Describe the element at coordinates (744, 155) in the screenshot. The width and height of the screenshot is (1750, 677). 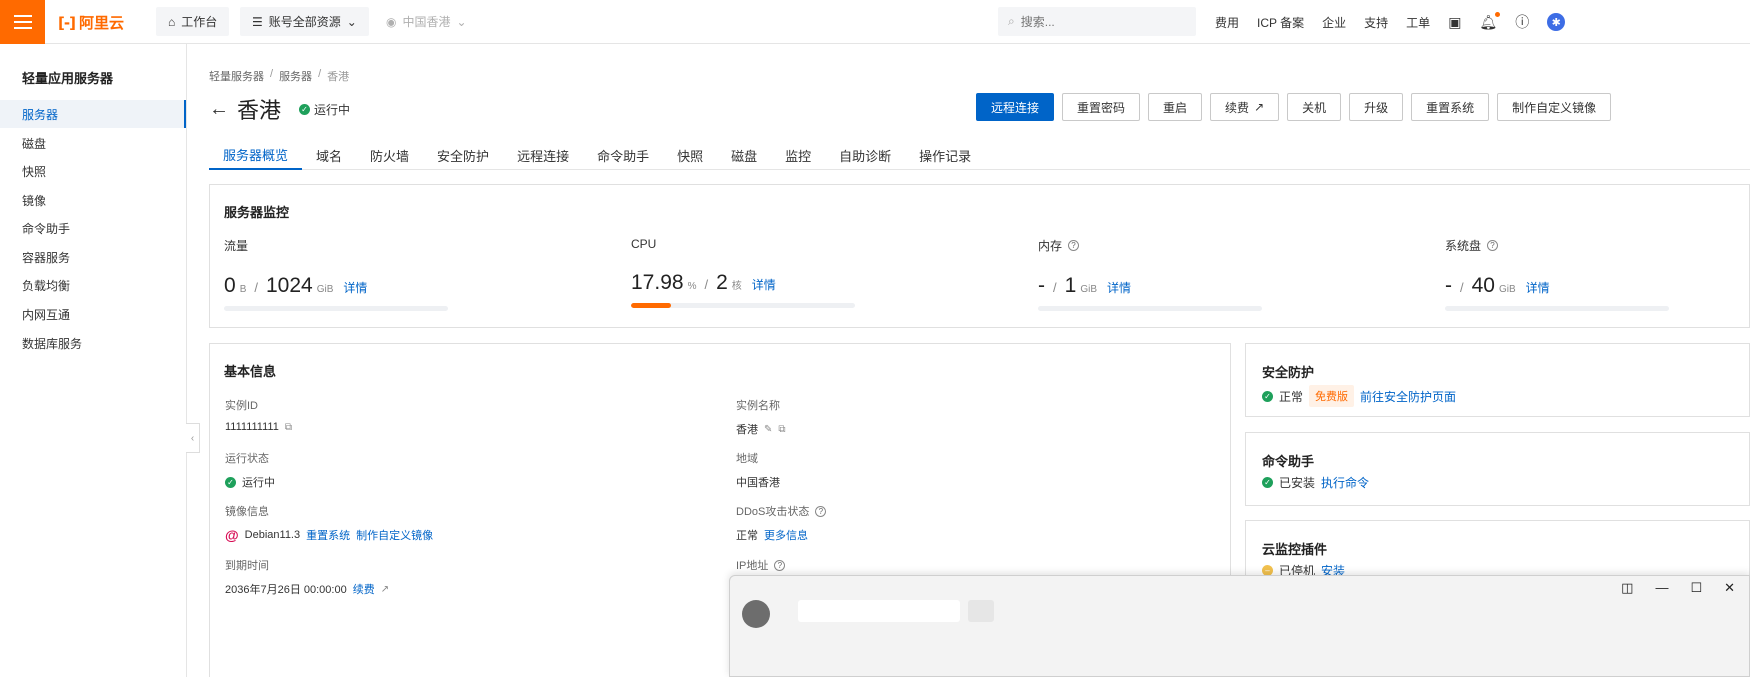
I see `tab-disk: 磁盘` at that location.